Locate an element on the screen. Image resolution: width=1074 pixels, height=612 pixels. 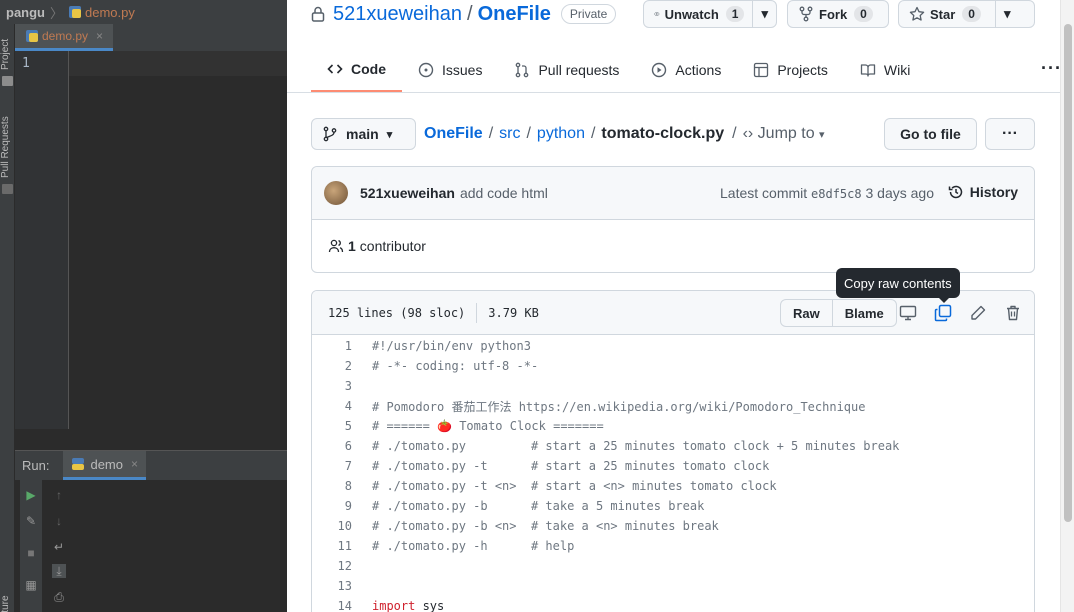
tab-actions: Actions is located at coordinates (686, 70).